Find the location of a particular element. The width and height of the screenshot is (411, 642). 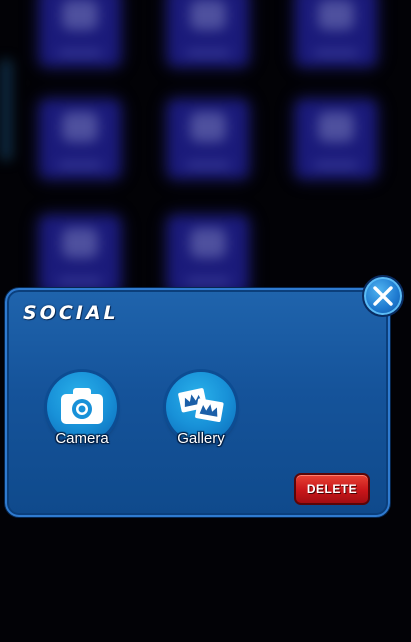

close-folder-button is located at coordinates (383, 296).